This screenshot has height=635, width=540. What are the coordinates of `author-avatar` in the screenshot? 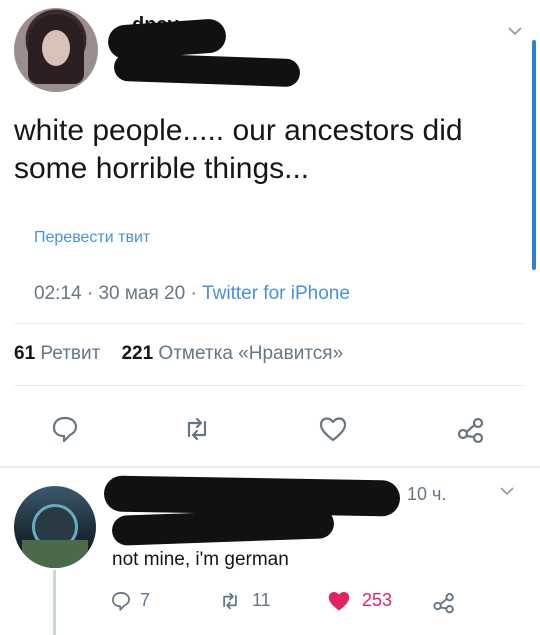 It's located at (56, 50).